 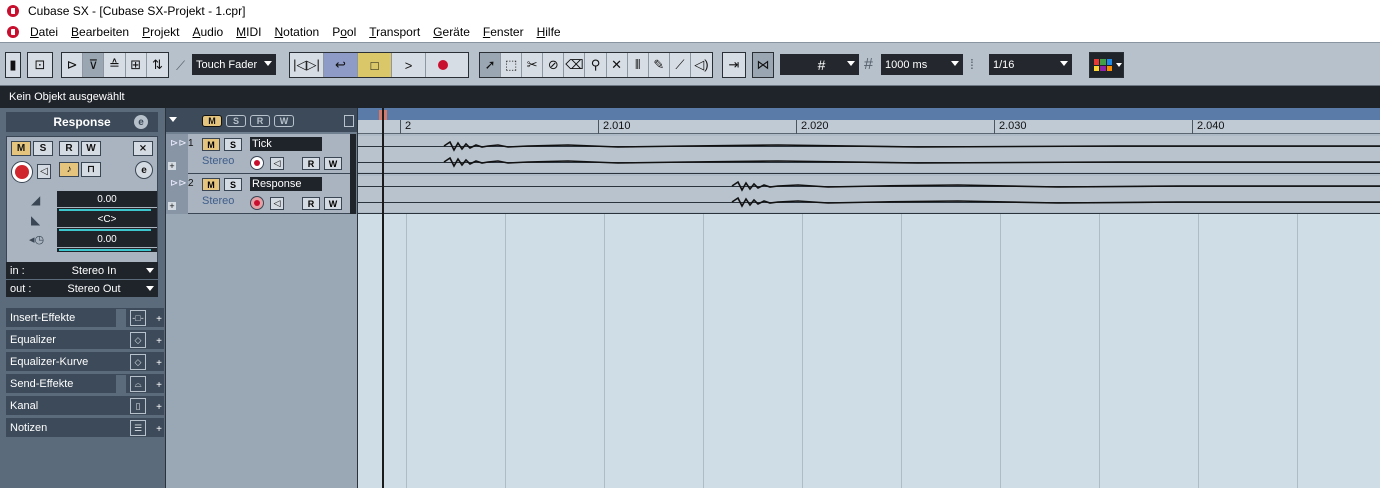 What do you see at coordinates (82, 122) in the screenshot?
I see `inspector-track-name: Response e` at bounding box center [82, 122].